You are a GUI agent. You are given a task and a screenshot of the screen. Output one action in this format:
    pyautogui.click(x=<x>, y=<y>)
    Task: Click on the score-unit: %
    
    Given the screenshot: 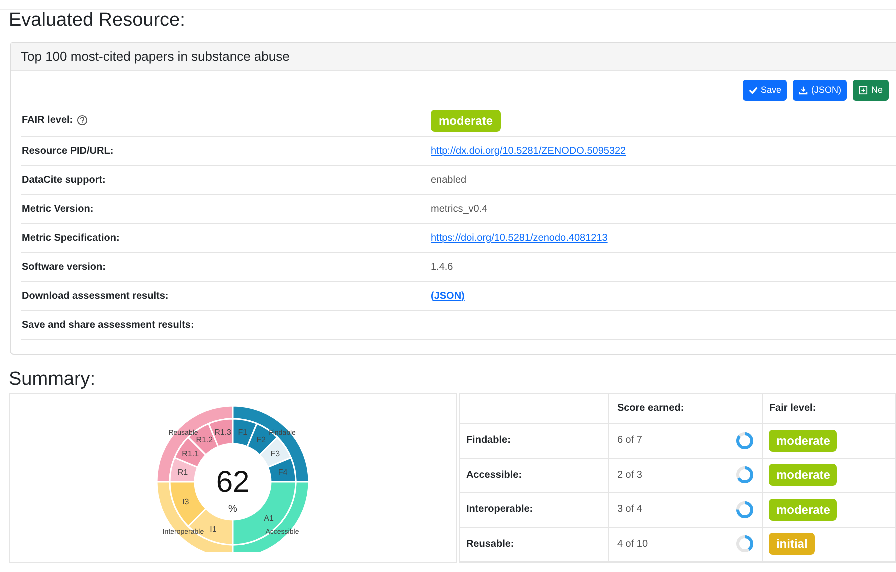 What is the action you would take?
    pyautogui.click(x=233, y=509)
    